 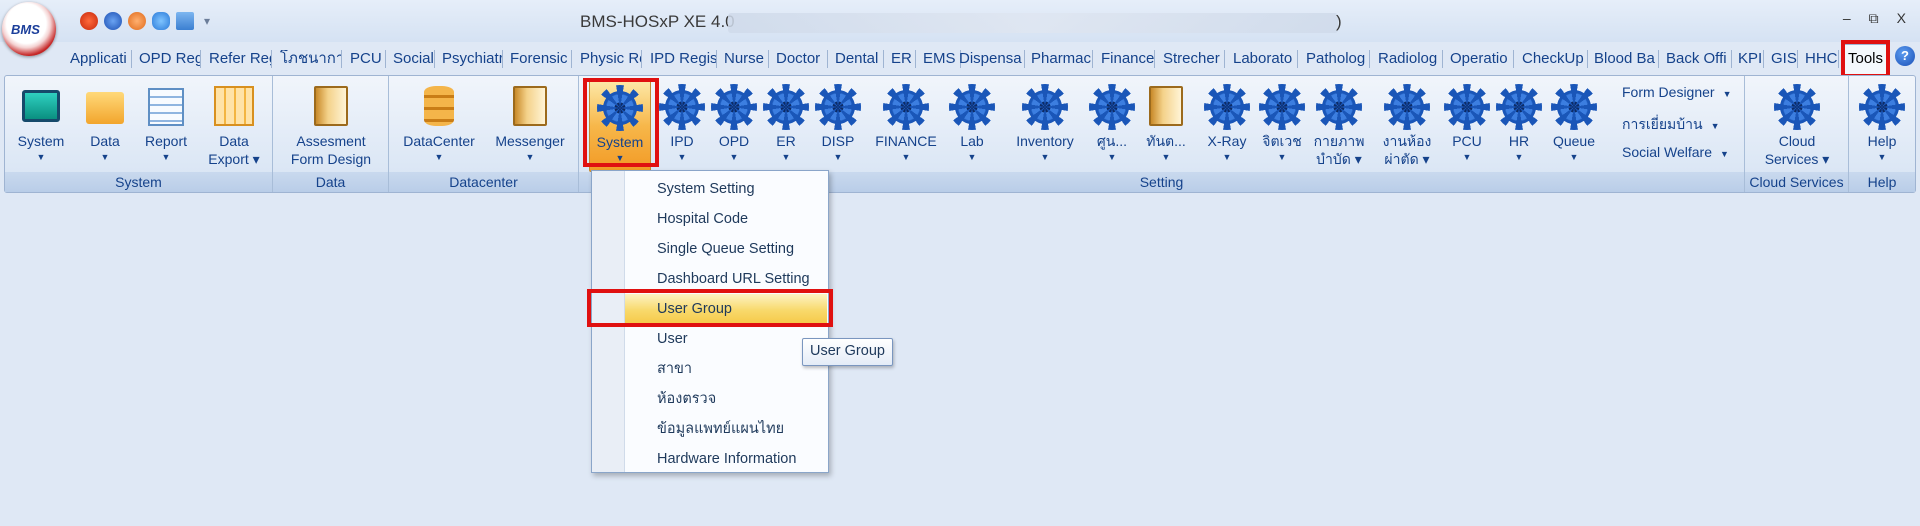 I want to click on tab-pharmacy: Pharmac, so click(x=1060, y=59).